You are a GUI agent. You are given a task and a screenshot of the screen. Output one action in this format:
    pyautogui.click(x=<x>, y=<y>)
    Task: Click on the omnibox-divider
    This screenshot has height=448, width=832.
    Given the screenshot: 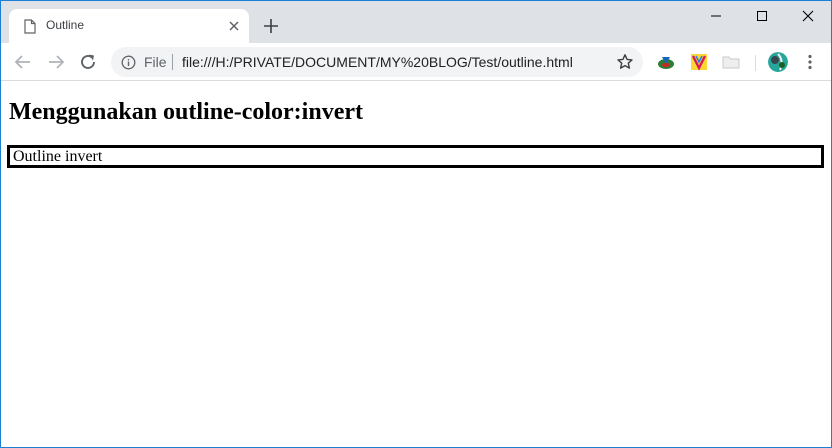 What is the action you would take?
    pyautogui.click(x=172, y=62)
    